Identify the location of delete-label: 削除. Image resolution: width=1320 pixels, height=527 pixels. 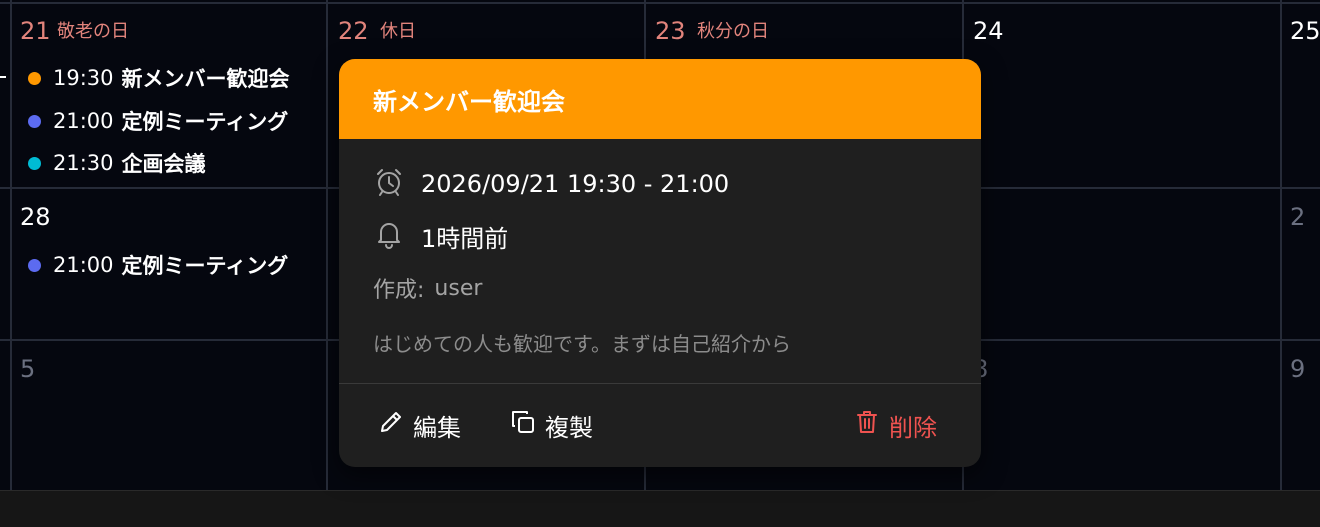
(913, 427).